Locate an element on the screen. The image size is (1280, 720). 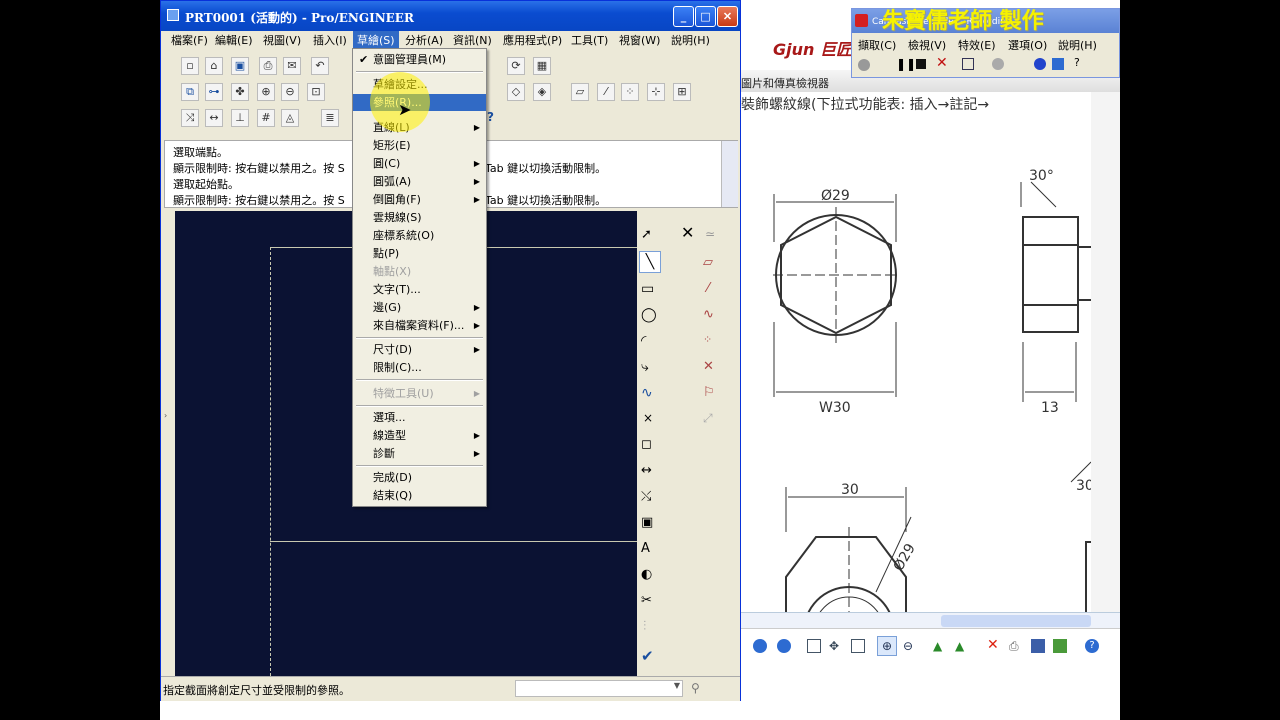
vertex-display-icon: ◬ is located at coordinates (290, 118).